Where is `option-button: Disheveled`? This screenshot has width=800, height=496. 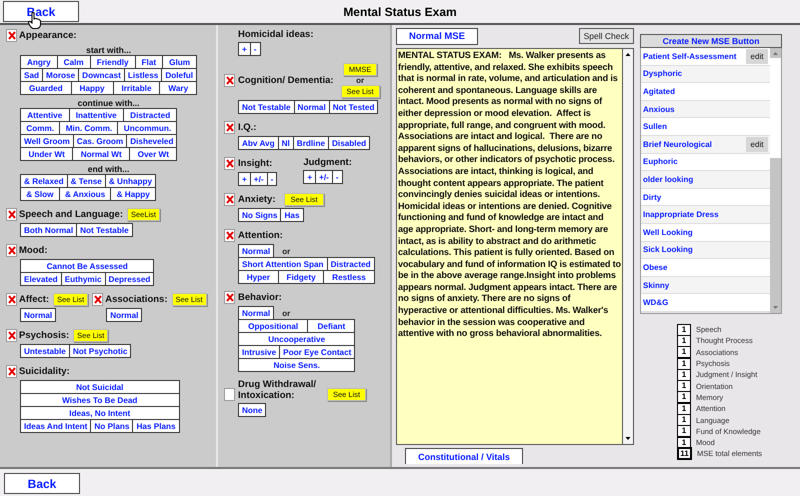
option-button: Disheveled is located at coordinates (152, 141).